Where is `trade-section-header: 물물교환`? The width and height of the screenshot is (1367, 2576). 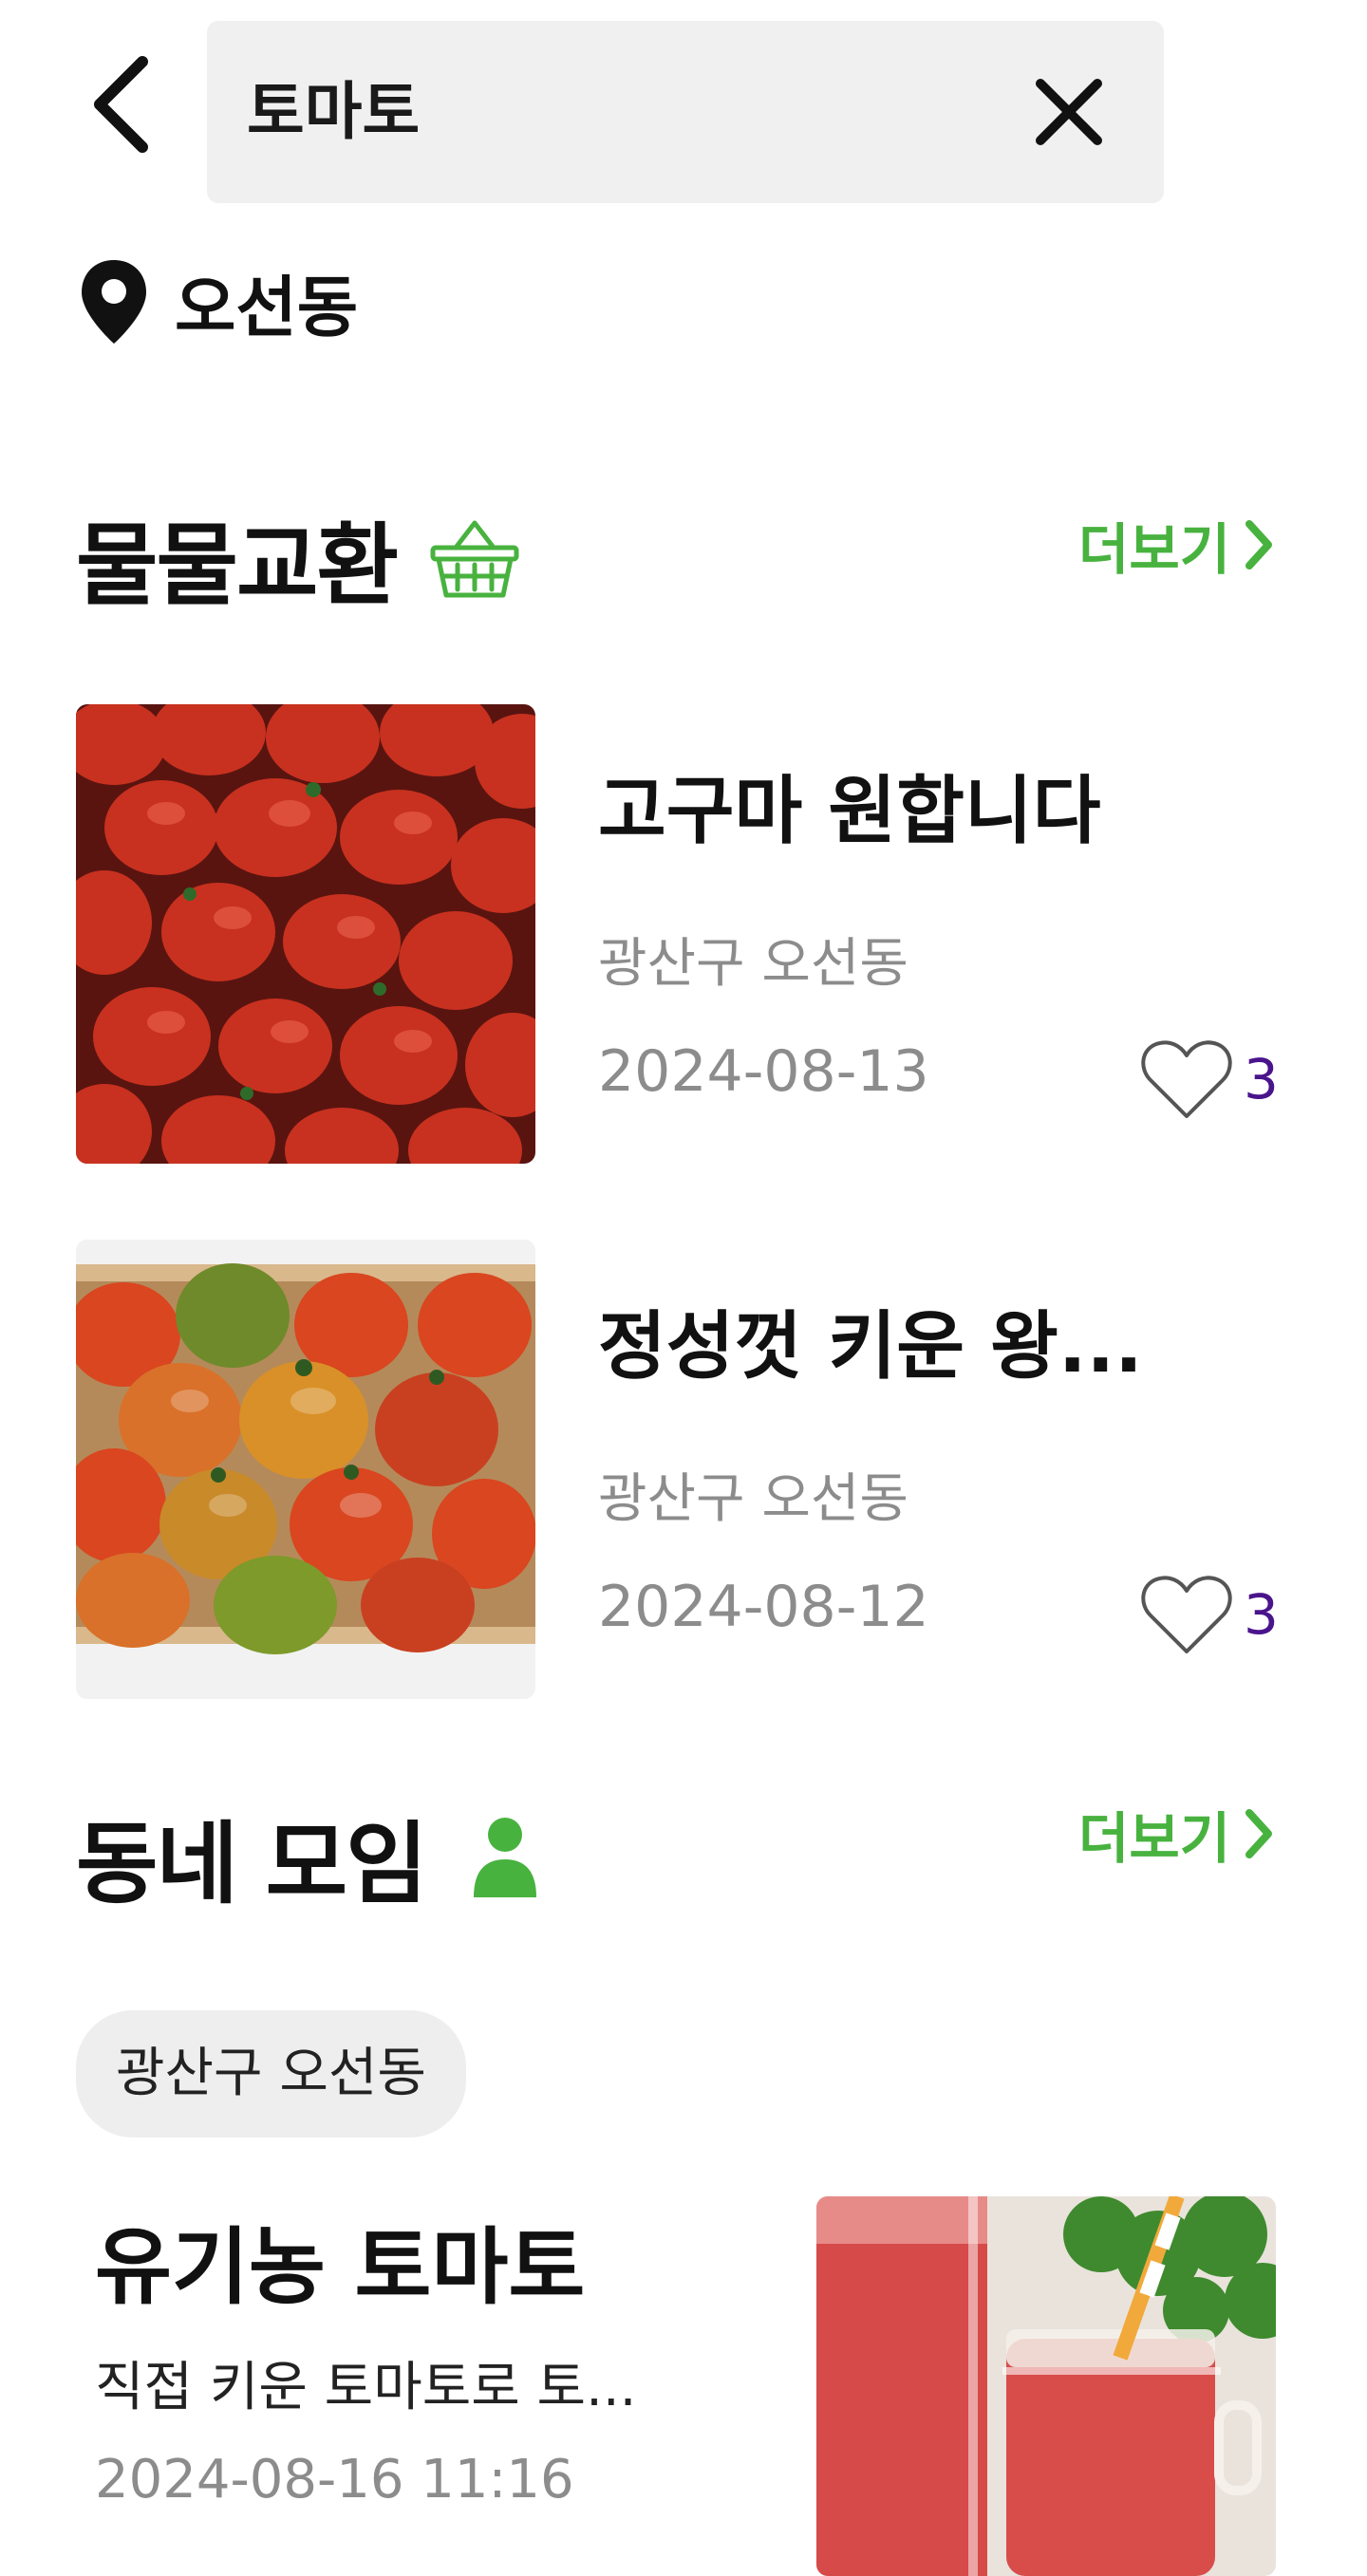
trade-section-header: 물물교환 is located at coordinates (298, 558).